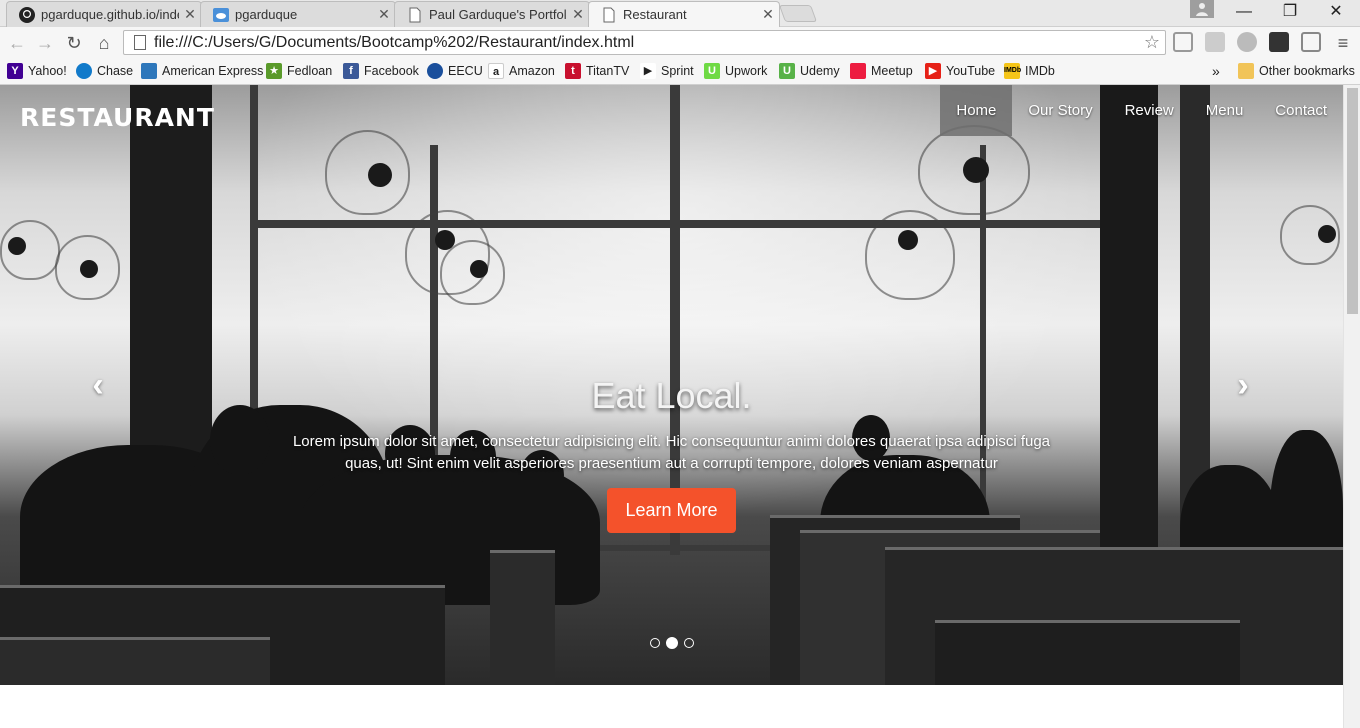 This screenshot has height=728, width=1360. What do you see at coordinates (104, 43) in the screenshot?
I see `home-button: ⌂` at bounding box center [104, 43].